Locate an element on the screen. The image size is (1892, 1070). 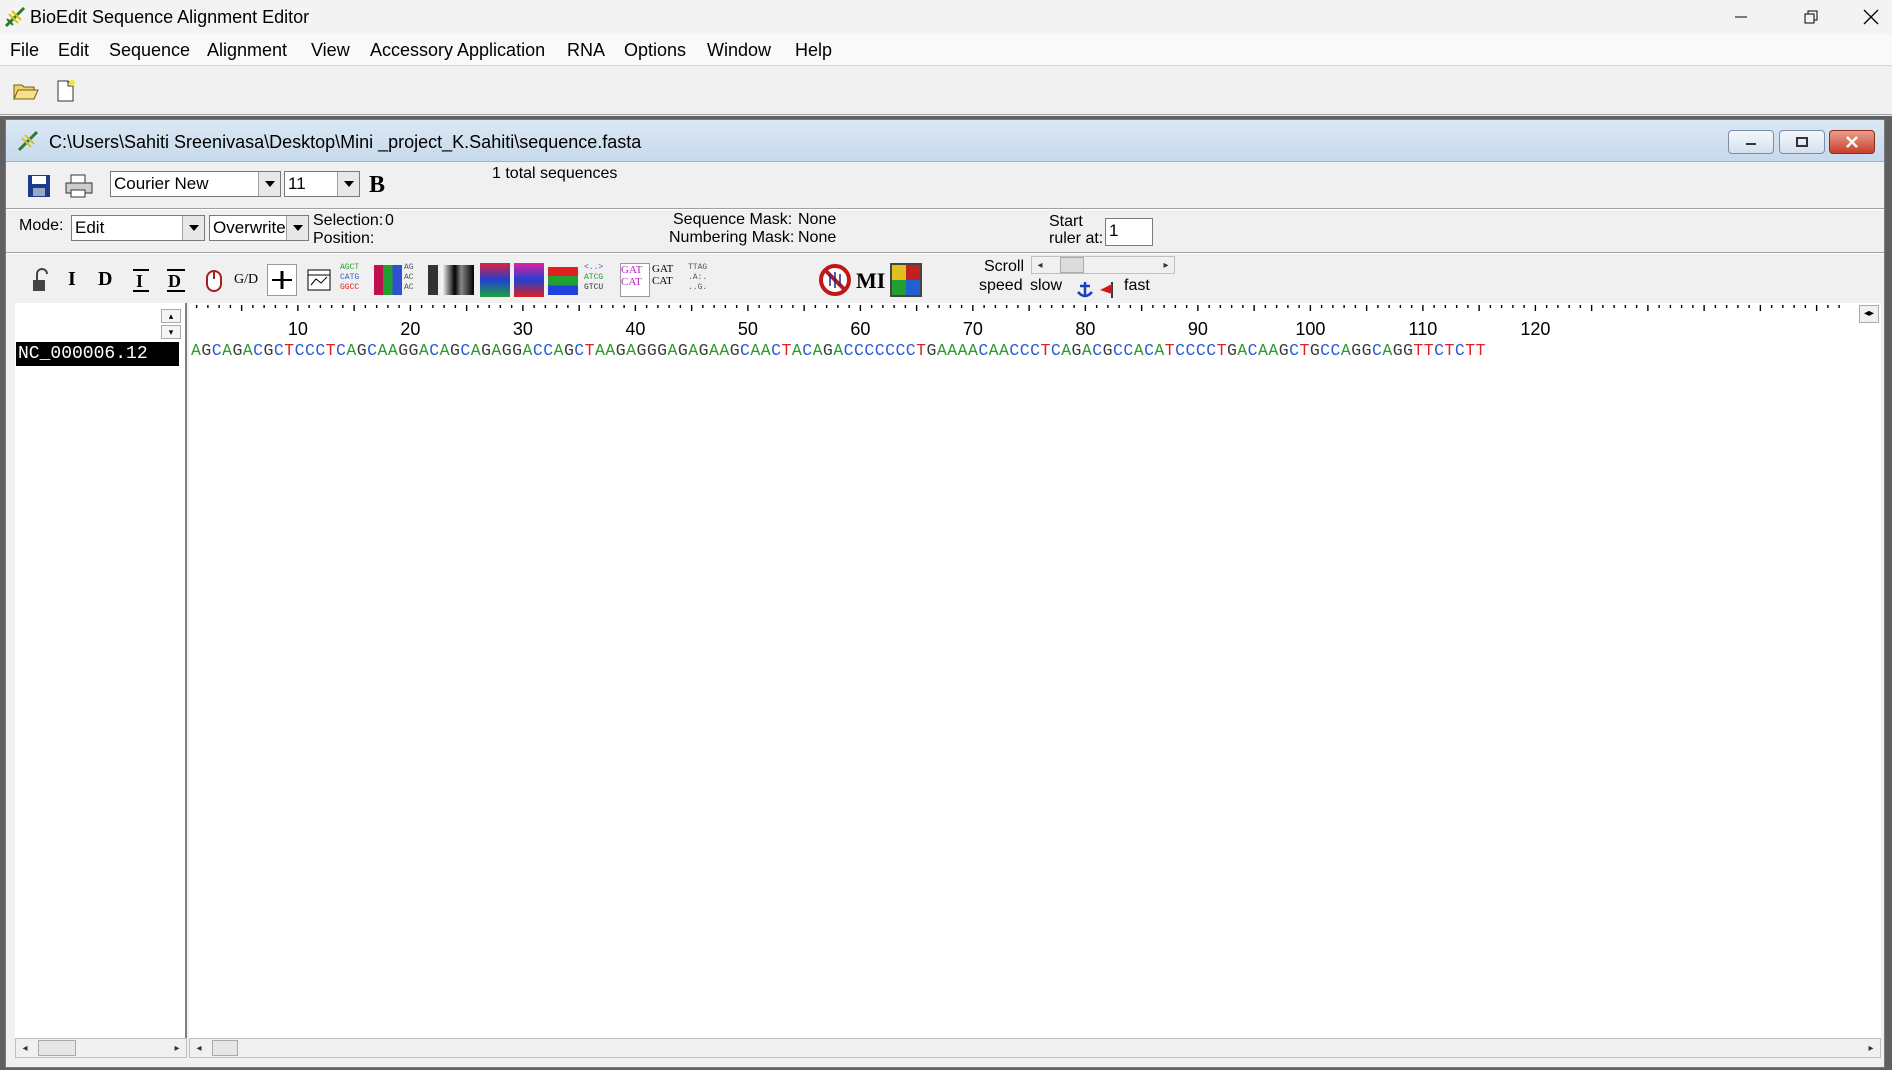
menu-file: File is located at coordinates (24, 50).